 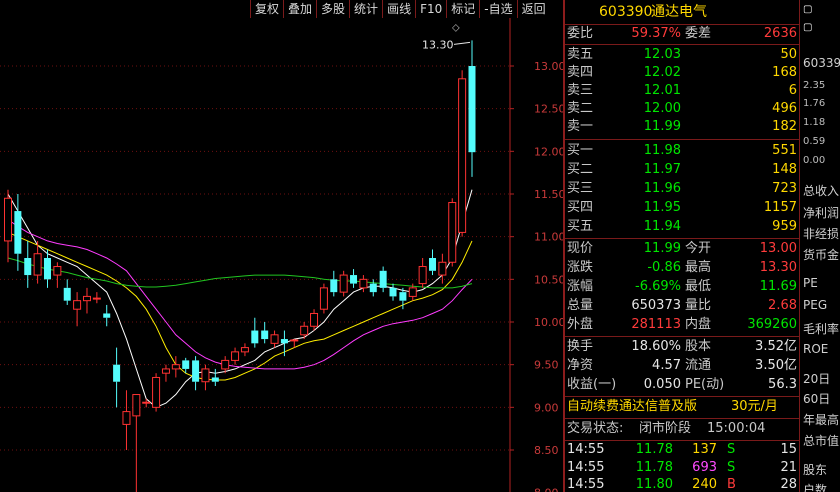 What do you see at coordinates (548, 151) in the screenshot?
I see `y-axis-label: 12.00` at bounding box center [548, 151].